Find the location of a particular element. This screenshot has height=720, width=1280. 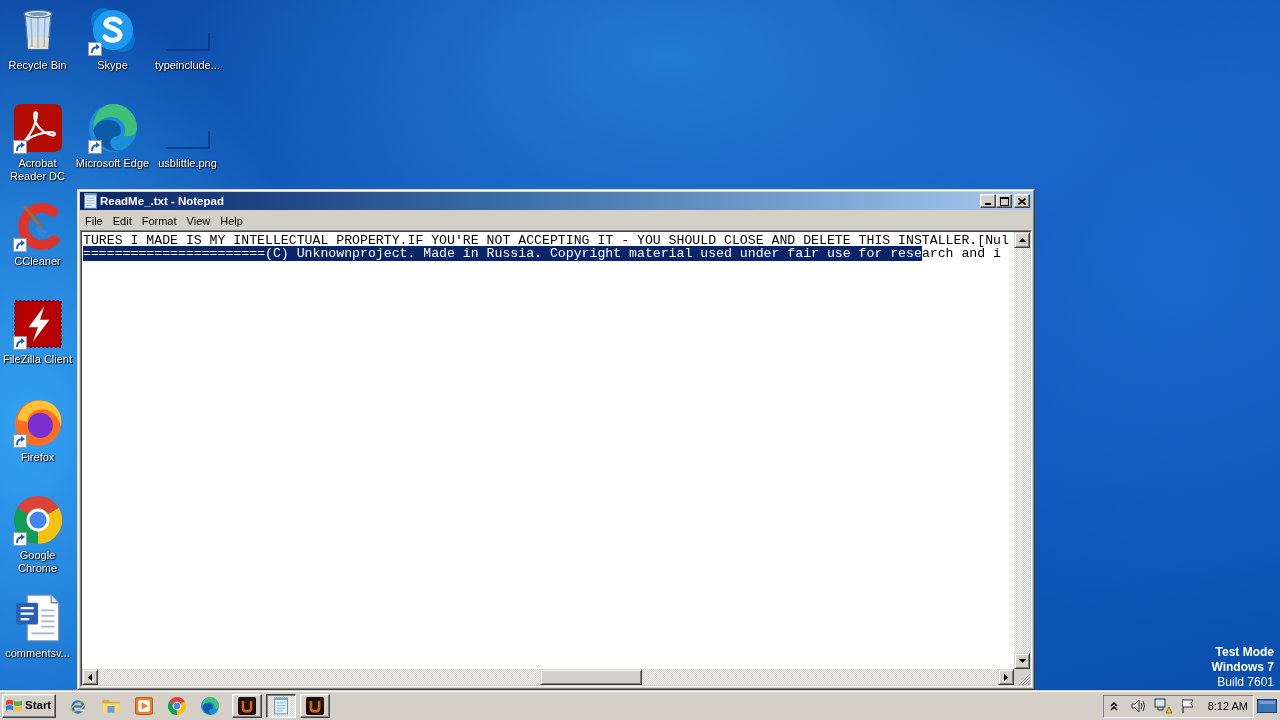

desktop-icon-label: Google Chrome is located at coordinates (37, 562).